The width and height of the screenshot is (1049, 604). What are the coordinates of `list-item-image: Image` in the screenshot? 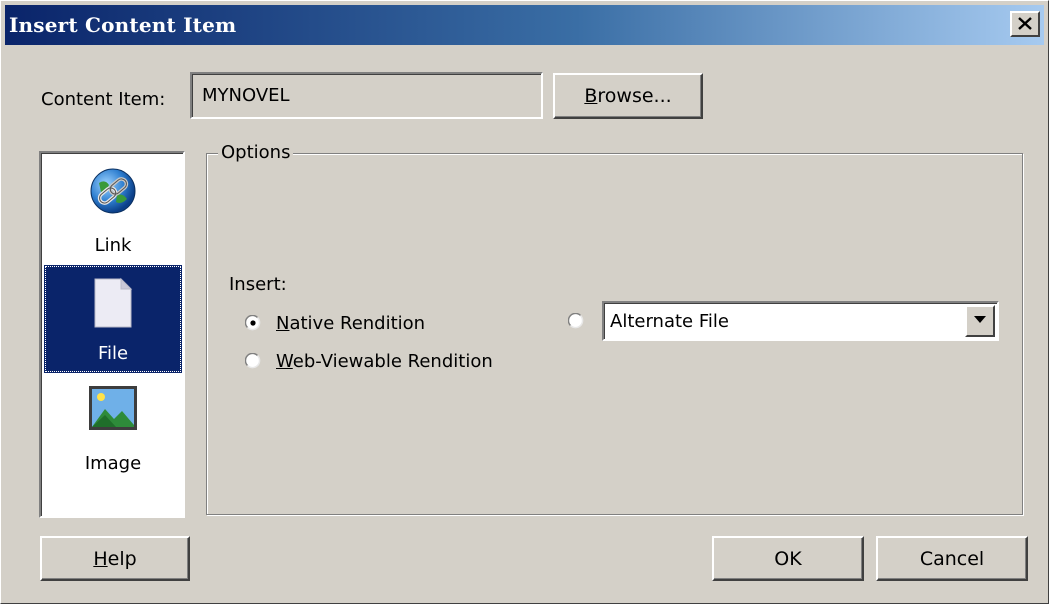 It's located at (113, 428).